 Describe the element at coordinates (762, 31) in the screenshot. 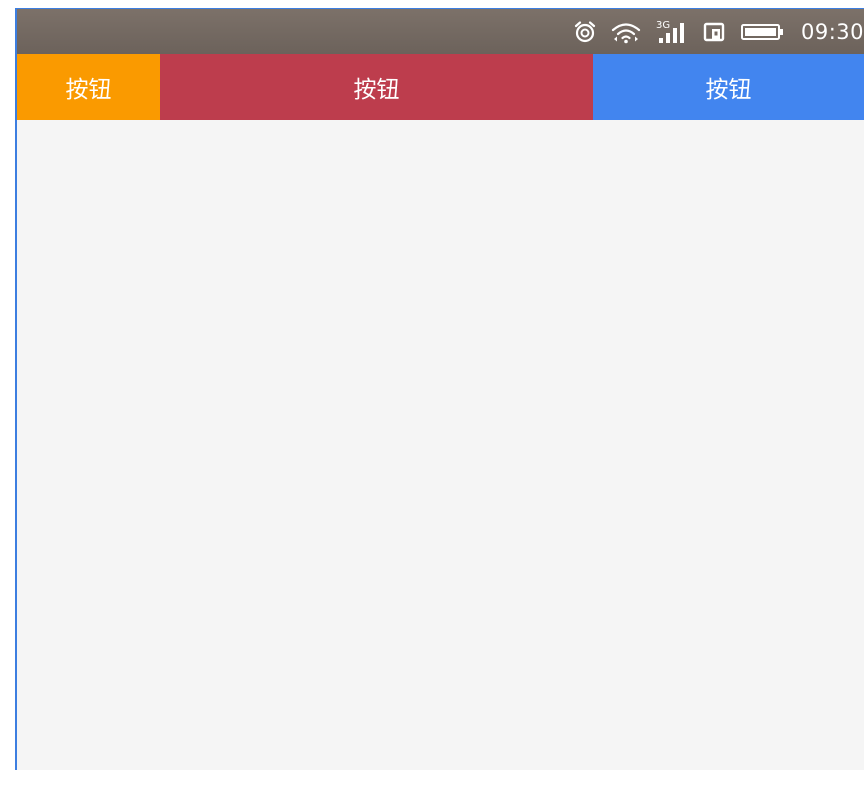

I see `battery-icon` at that location.